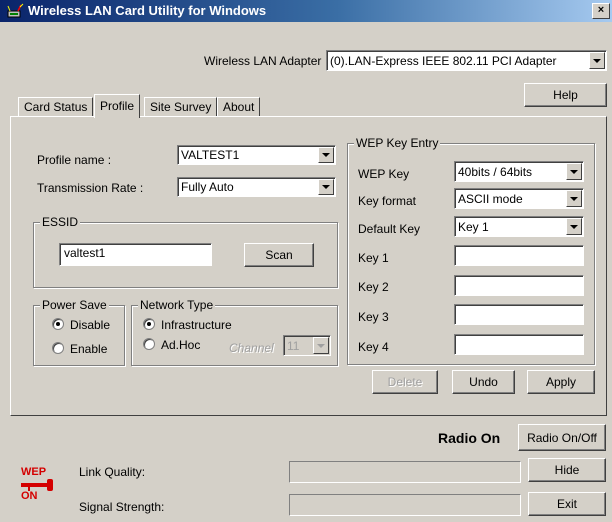  What do you see at coordinates (210, 155) in the screenshot?
I see `profile-name-value: VALTEST1` at bounding box center [210, 155].